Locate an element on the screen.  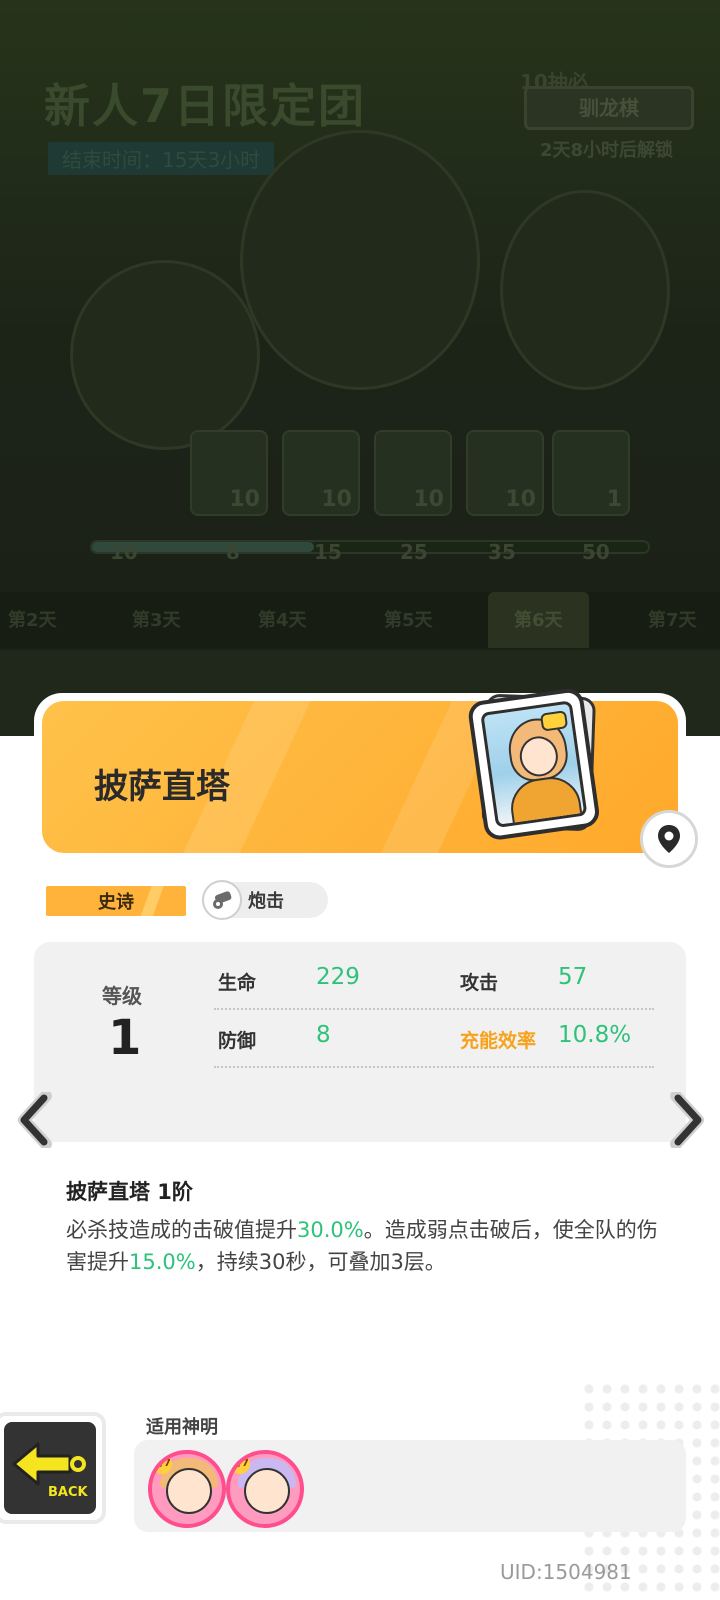
location-pin-icon is located at coordinates (669, 839).